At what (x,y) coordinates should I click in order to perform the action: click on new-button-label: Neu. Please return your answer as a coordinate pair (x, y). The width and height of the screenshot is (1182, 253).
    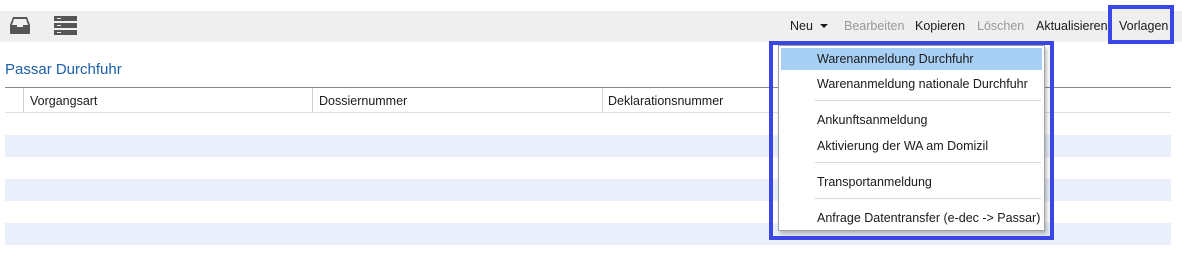
    Looking at the image, I should click on (801, 26).